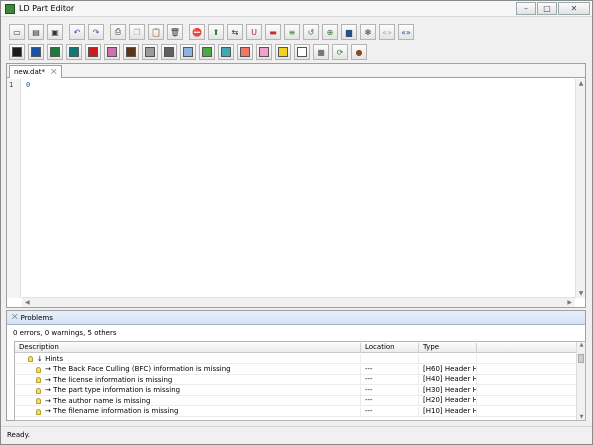 Image resolution: width=593 pixels, height=445 pixels. I want to click on open-icon: ▤, so click(36, 32).